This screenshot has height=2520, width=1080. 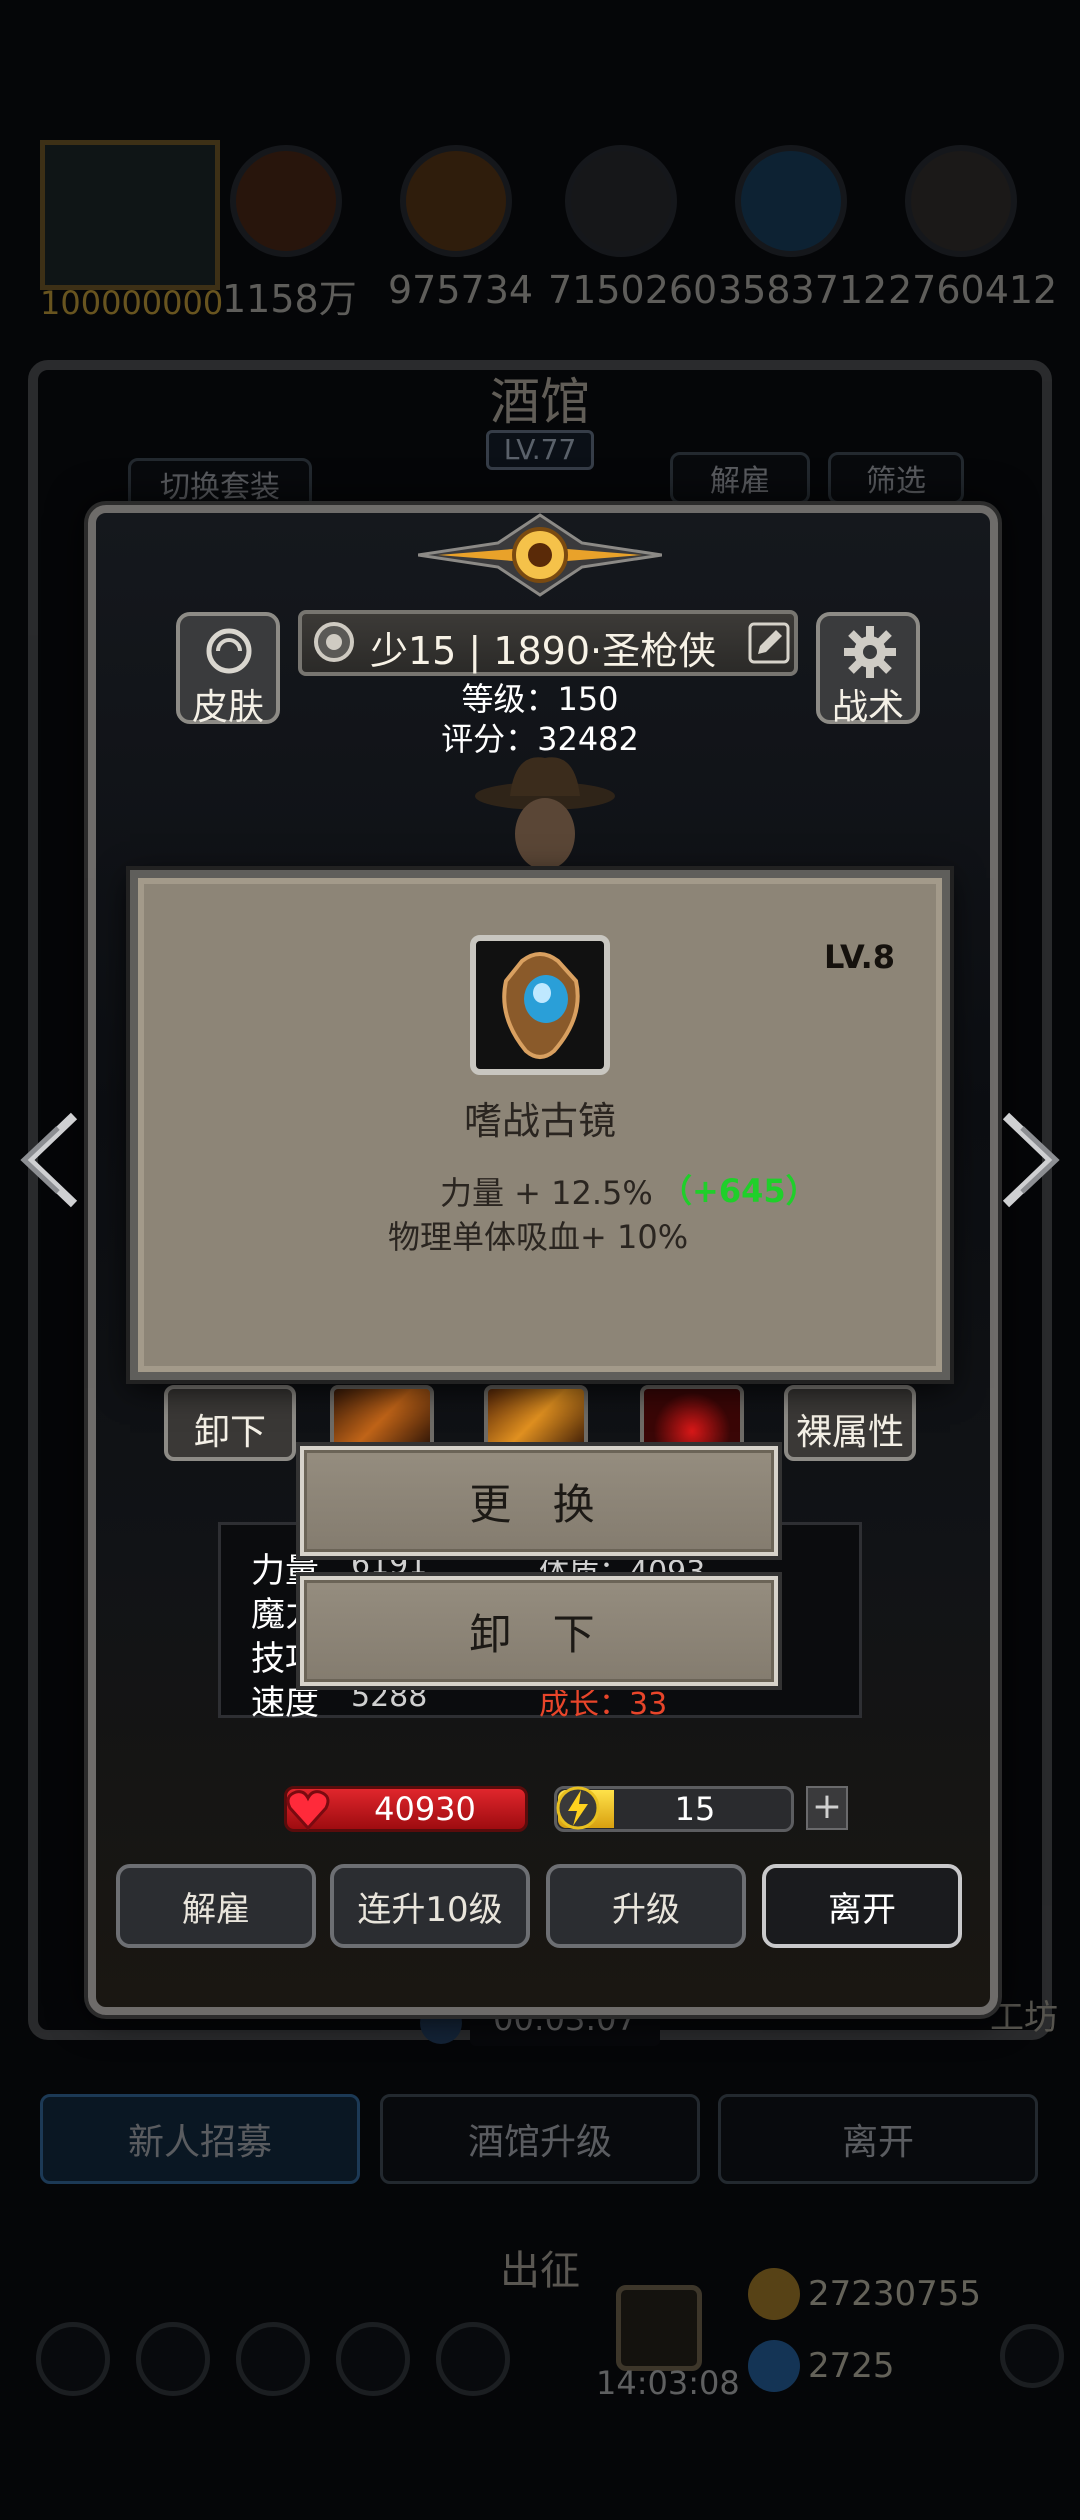 I want to click on resource-value-first: 100000000, so click(x=132, y=303).